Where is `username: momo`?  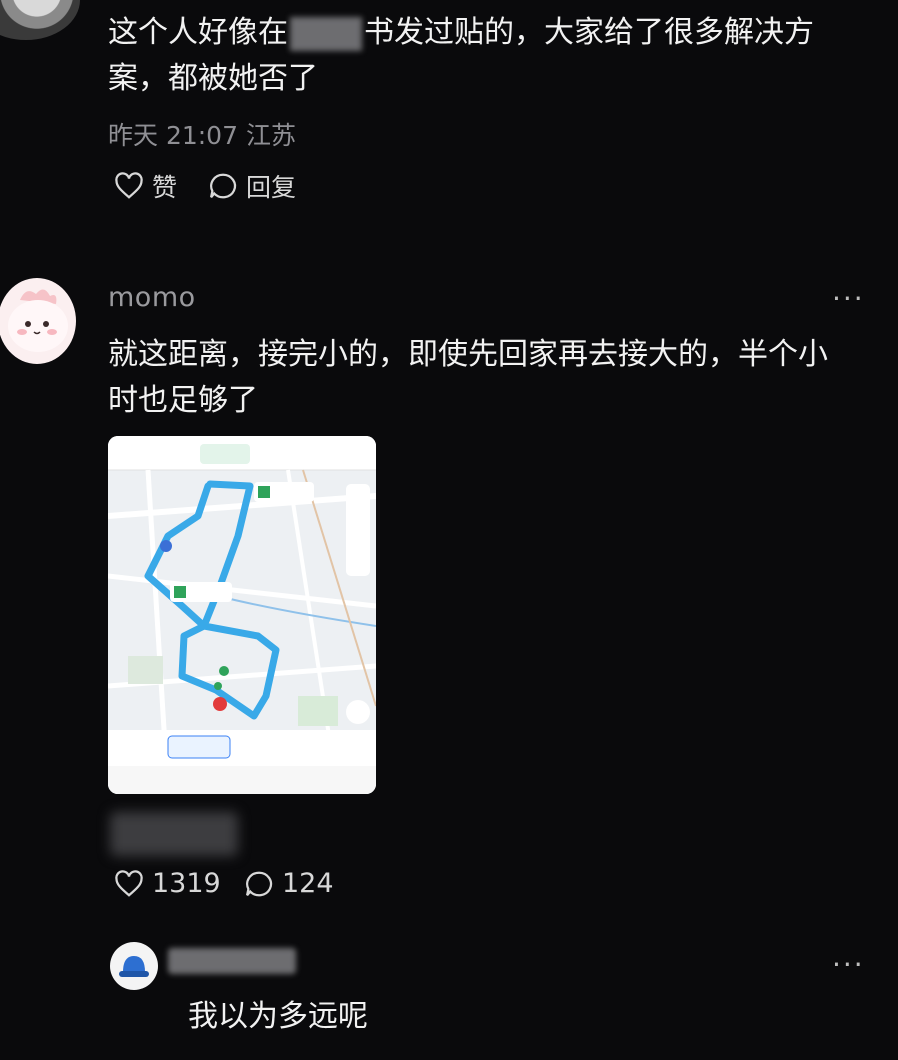
username: momo is located at coordinates (152, 297).